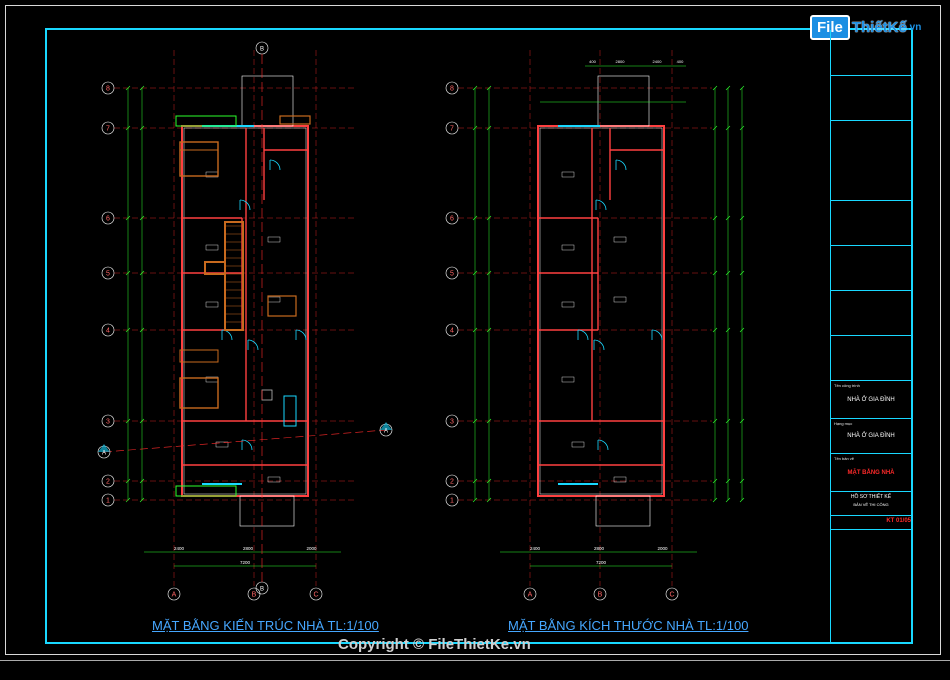 Image resolution: width=950 pixels, height=680 pixels. Describe the element at coordinates (265, 625) in the screenshot. I see `left-plan-caption: MẶT BẰNG KIẾN TRÚC NHÀ TL:1/100` at that location.